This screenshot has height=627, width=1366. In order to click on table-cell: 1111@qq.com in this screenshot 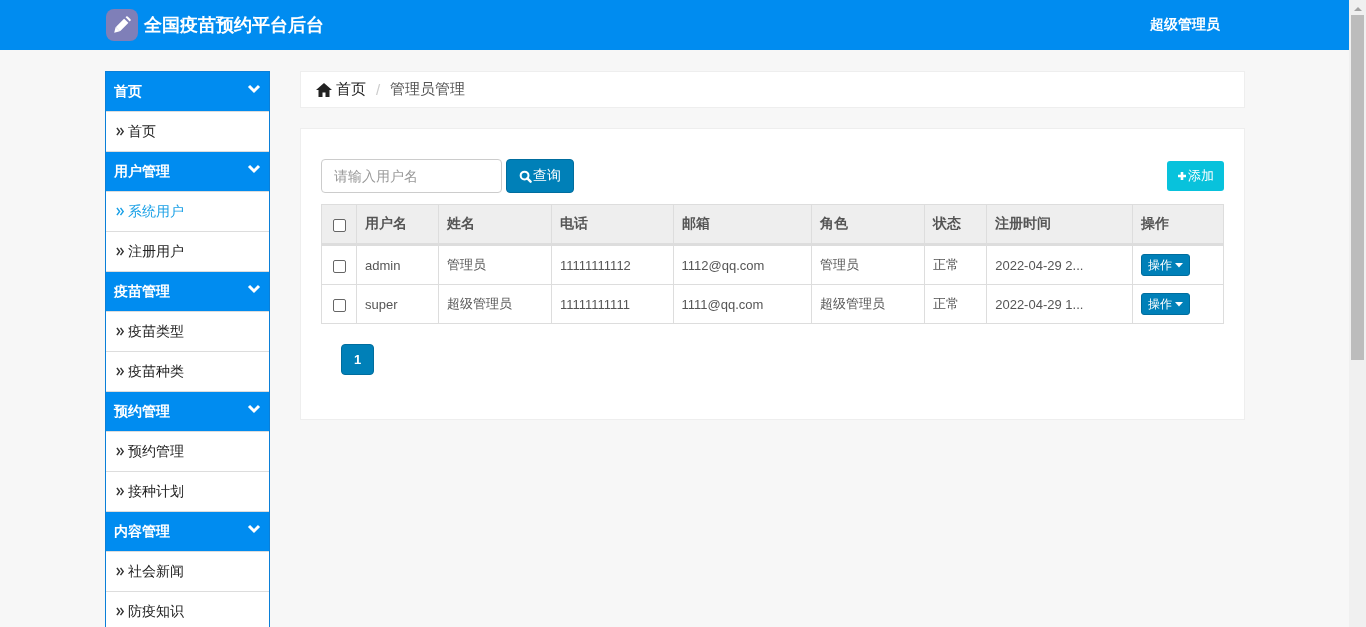, I will do `click(742, 304)`.